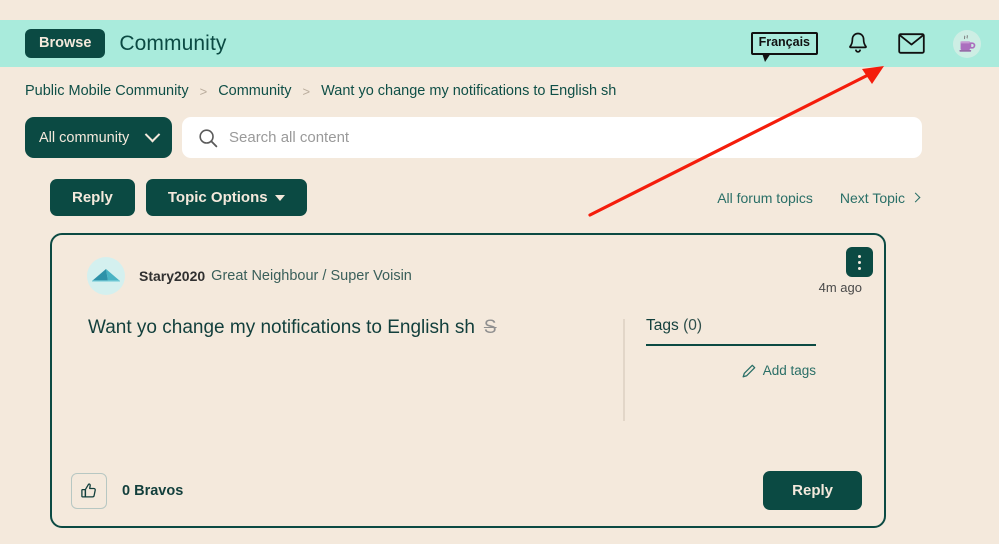 Image resolution: width=999 pixels, height=544 pixels. I want to click on author-rank: Great Neighbour / Super Voisin, so click(311, 276).